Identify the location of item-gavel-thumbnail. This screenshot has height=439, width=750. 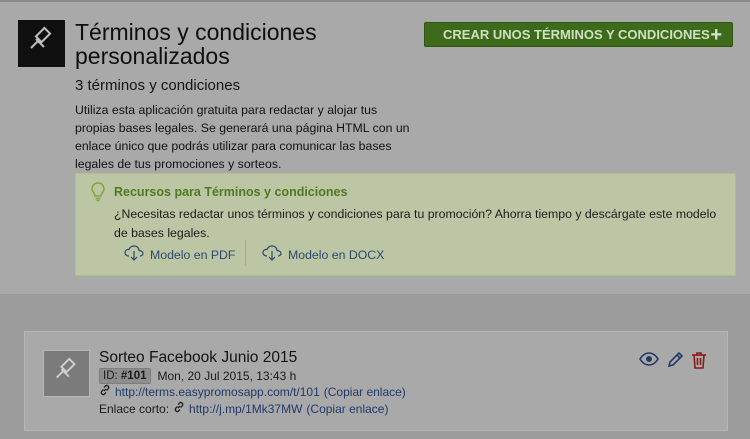
(66, 373).